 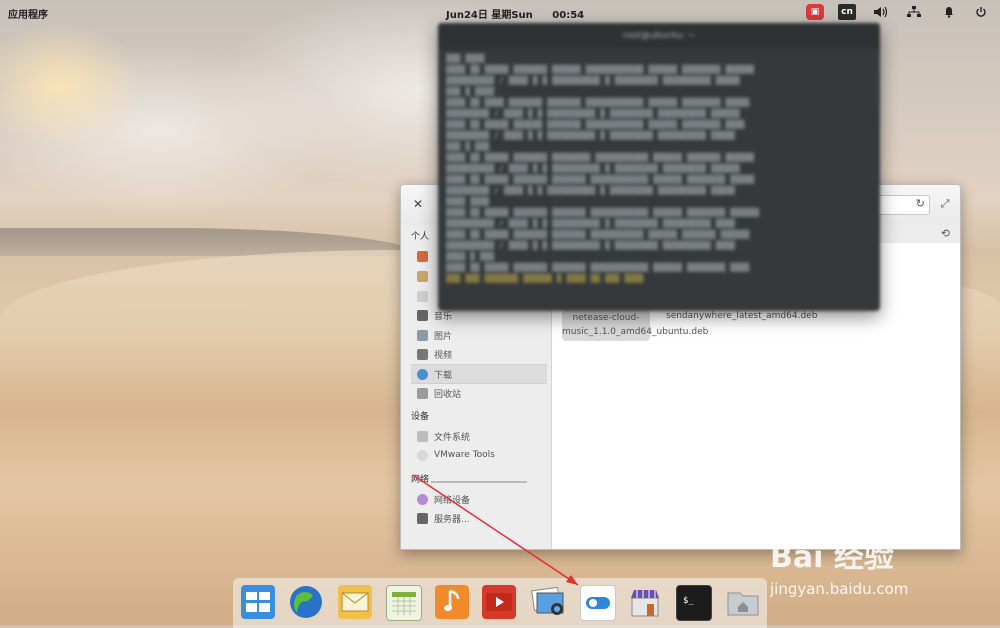 I want to click on watermark-url: jingyan.baidu.com, so click(x=839, y=589).